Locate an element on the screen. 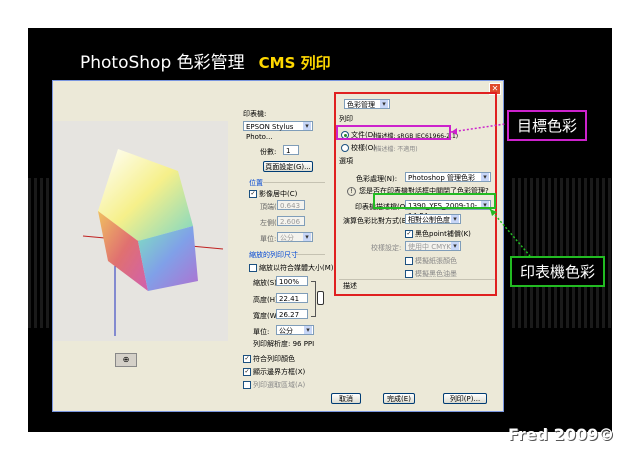 This screenshot has height=452, width=640. printer-color-callout: 印表機色彩 is located at coordinates (558, 271).